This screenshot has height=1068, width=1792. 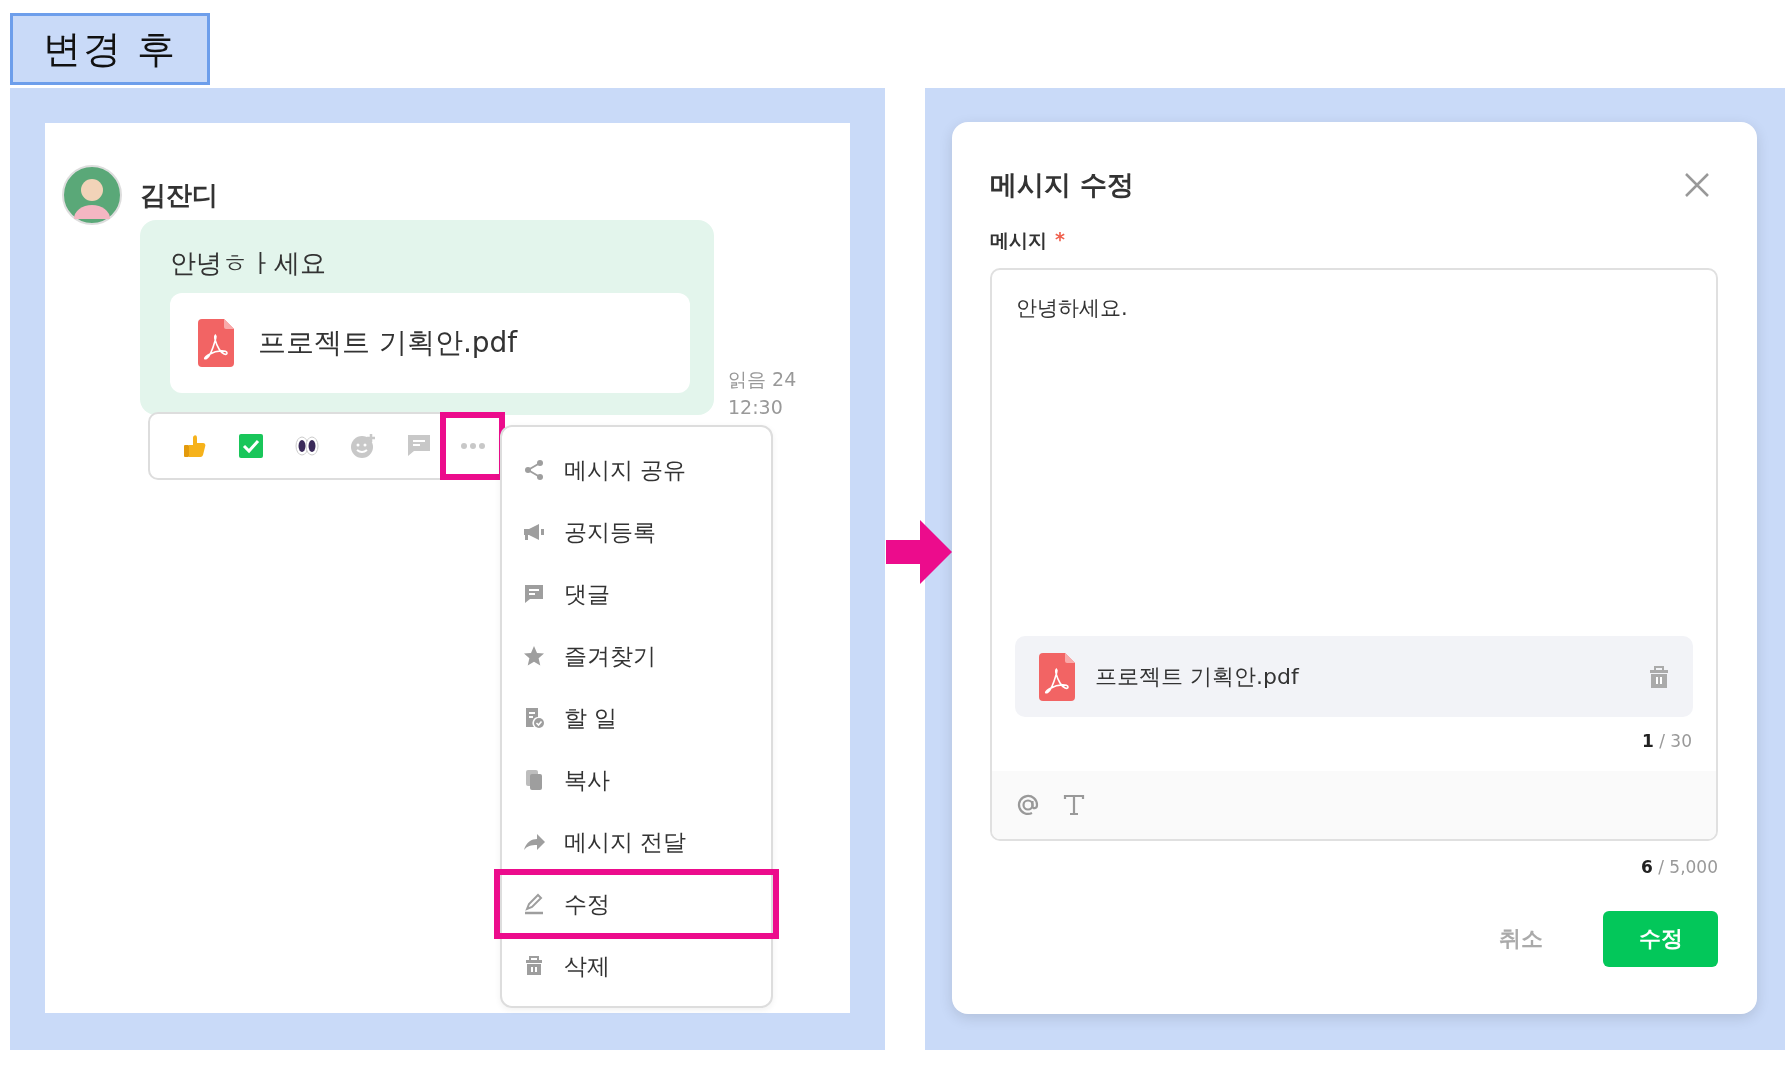 I want to click on menu-item: 댓글, so click(x=636, y=594).